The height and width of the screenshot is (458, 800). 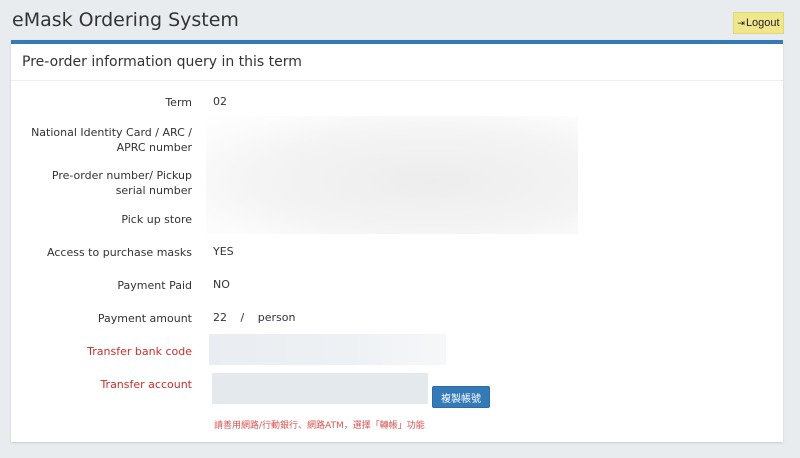 I want to click on access-value: YES, so click(x=223, y=251).